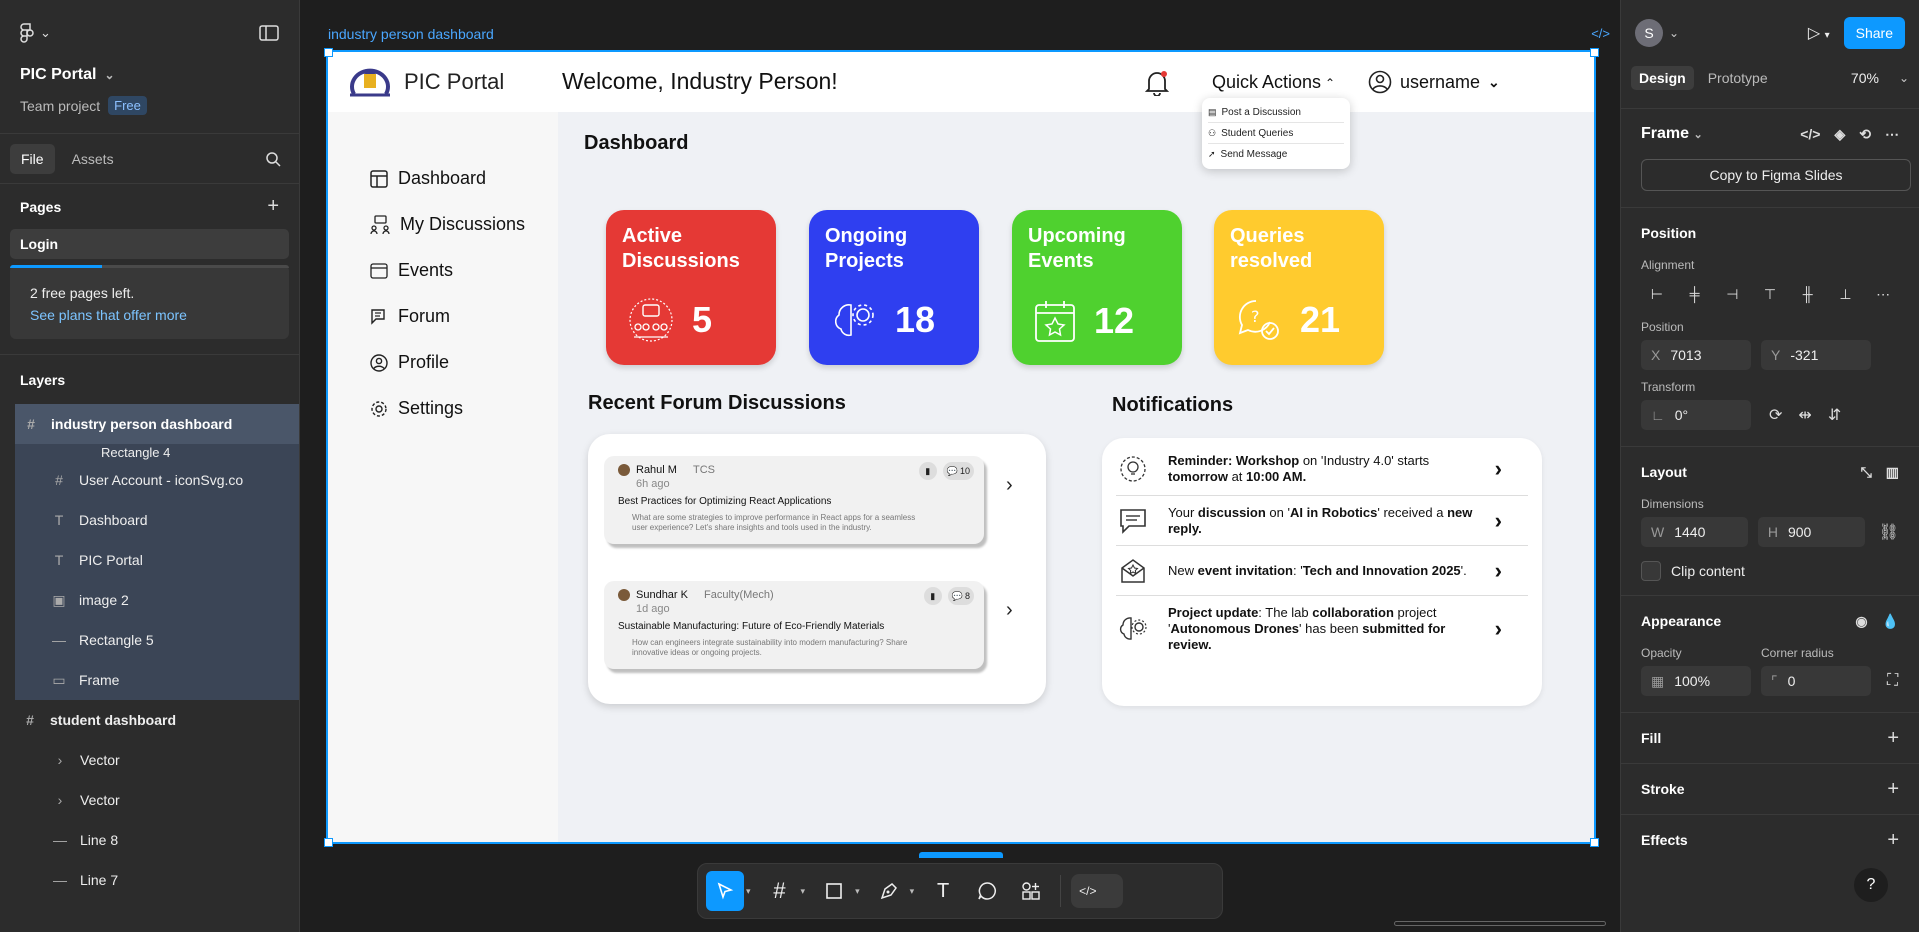 This screenshot has width=1919, height=932. What do you see at coordinates (1839, 134) in the screenshot?
I see `component-icon: ◈` at bounding box center [1839, 134].